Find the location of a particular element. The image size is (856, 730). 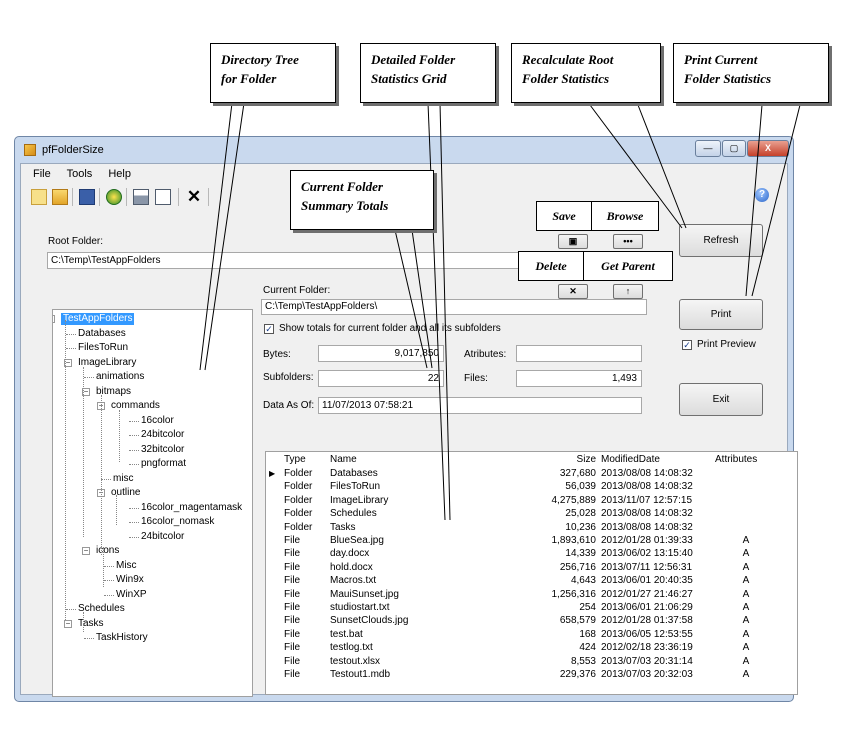

callout-stats-grid-line1: Detailed Folder is located at coordinates (413, 59).